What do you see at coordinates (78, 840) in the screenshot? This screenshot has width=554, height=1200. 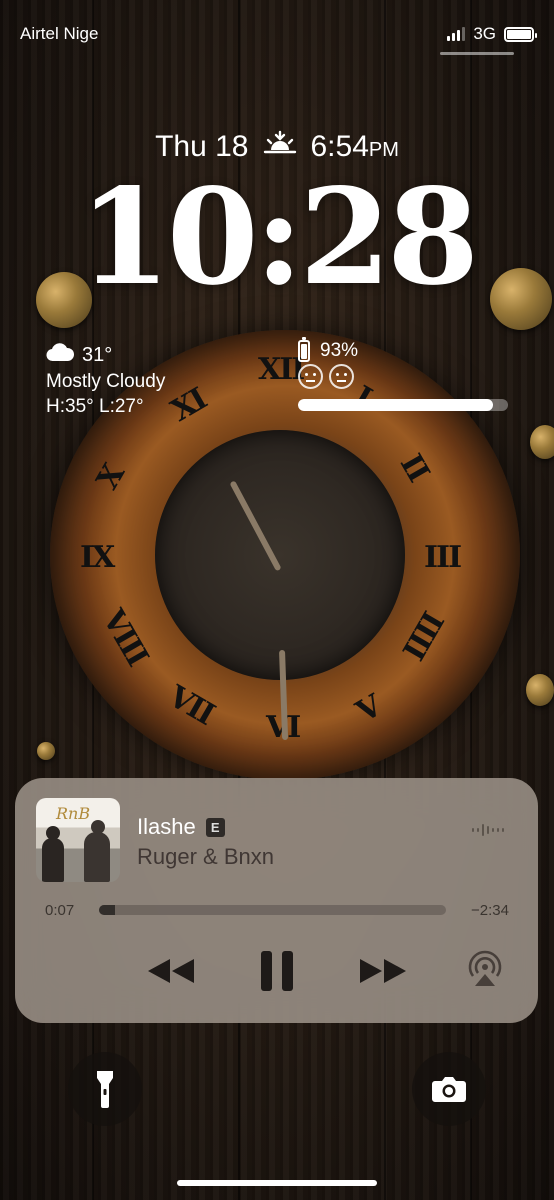 I see `album-art: RnB` at bounding box center [78, 840].